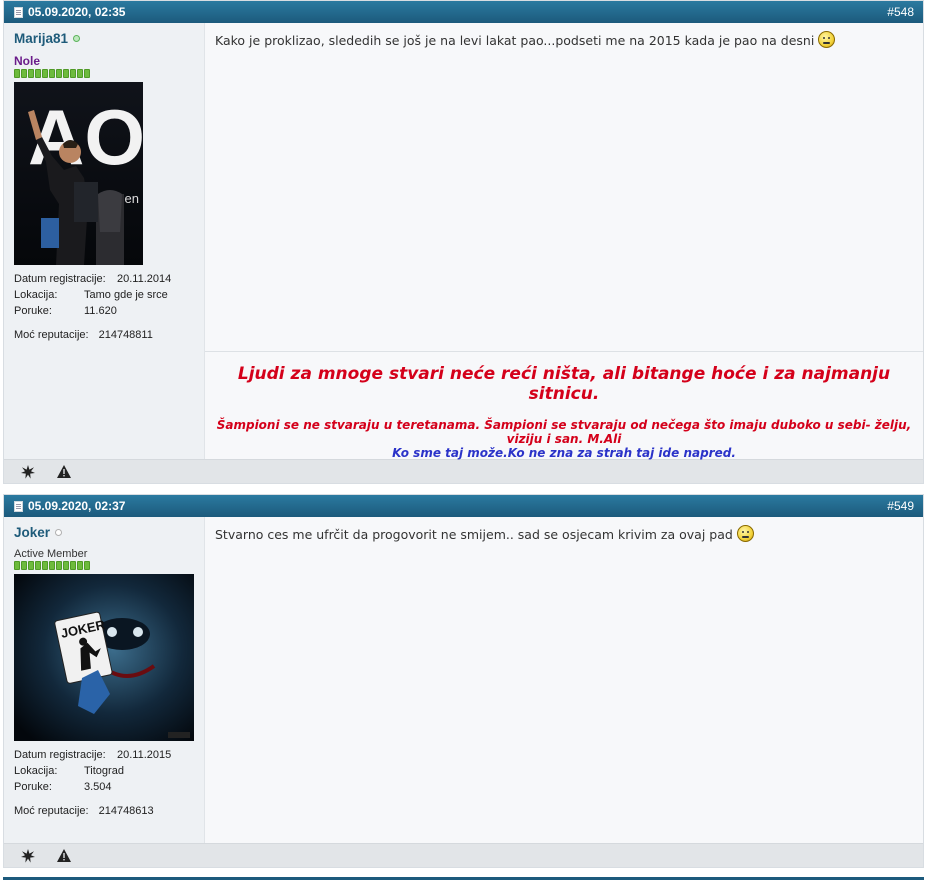 This screenshot has height=880, width=937. What do you see at coordinates (144, 755) in the screenshot?
I see `reg-value: 20.11.2015` at bounding box center [144, 755].